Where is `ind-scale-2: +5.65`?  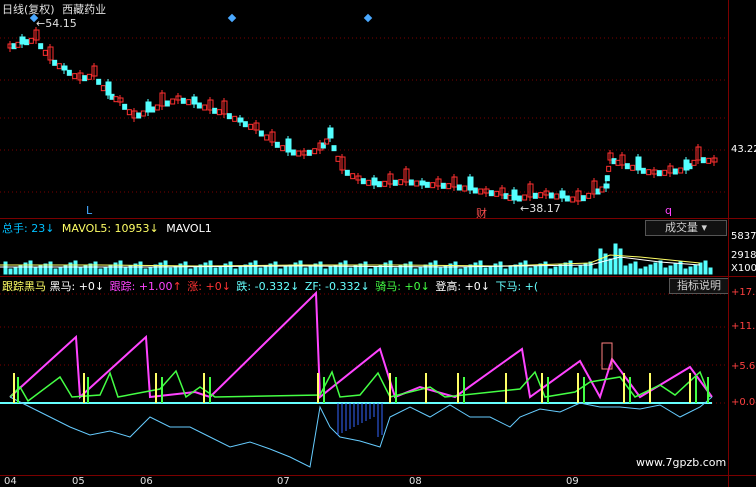
ind-scale-2: +5.65 is located at coordinates (743, 366).